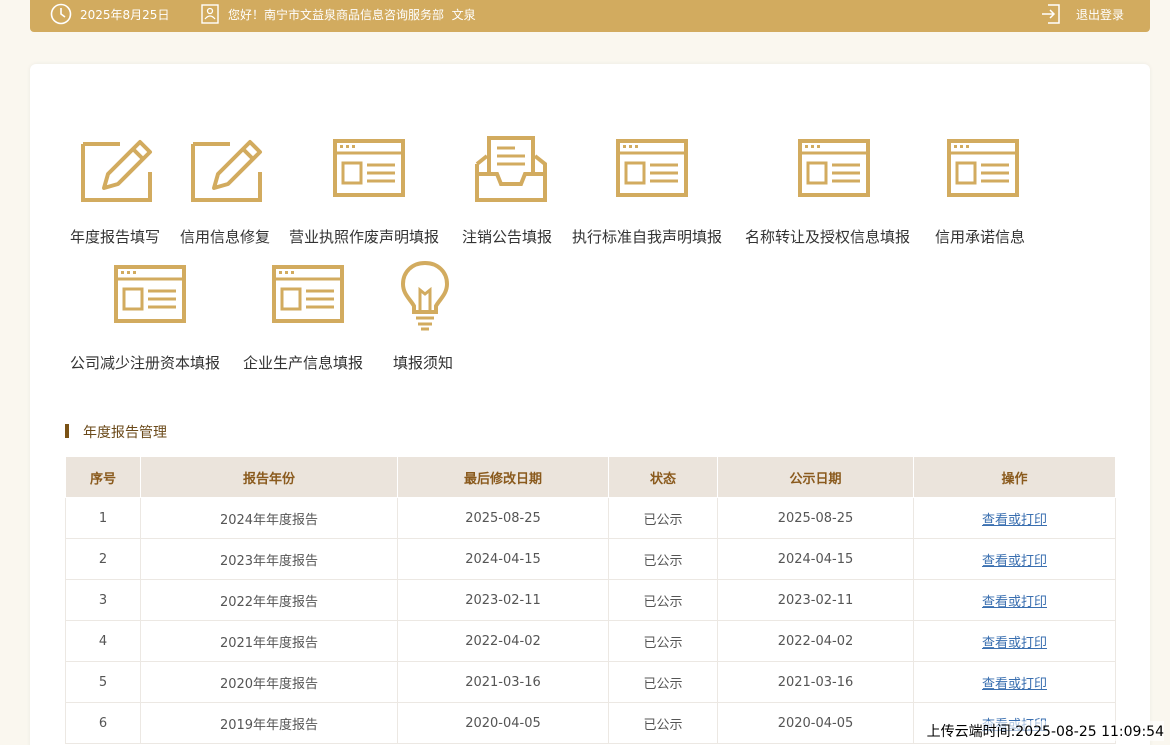 The image size is (1170, 745). I want to click on user-badge-icon, so click(210, 14).